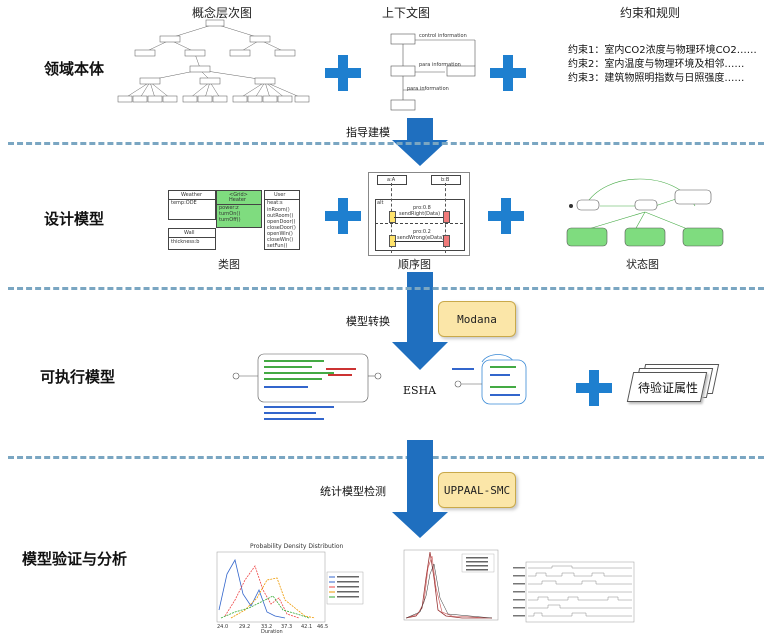 The height and width of the screenshot is (635, 771). Describe the element at coordinates (477, 319) in the screenshot. I see `tool-modana: Modana` at that location.